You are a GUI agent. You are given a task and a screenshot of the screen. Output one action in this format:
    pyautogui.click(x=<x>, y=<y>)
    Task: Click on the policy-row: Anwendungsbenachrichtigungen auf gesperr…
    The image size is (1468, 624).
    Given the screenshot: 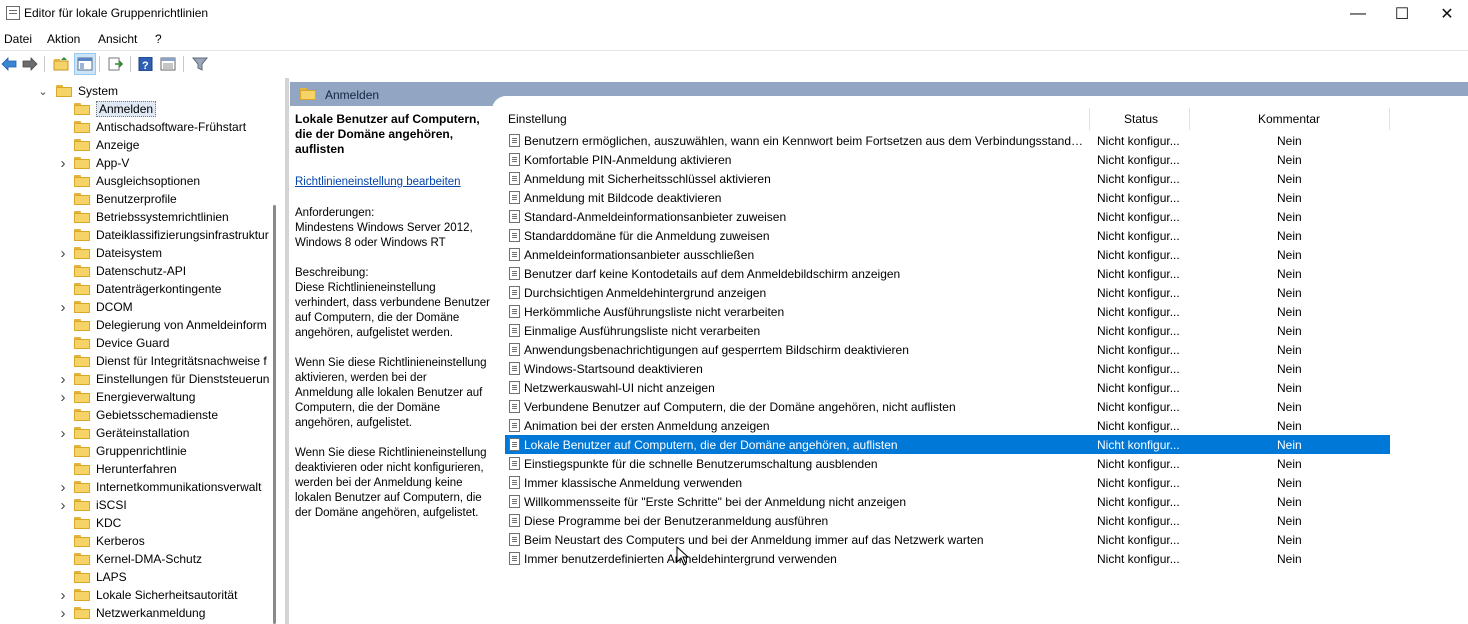 What is the action you would take?
    pyautogui.click(x=947, y=349)
    